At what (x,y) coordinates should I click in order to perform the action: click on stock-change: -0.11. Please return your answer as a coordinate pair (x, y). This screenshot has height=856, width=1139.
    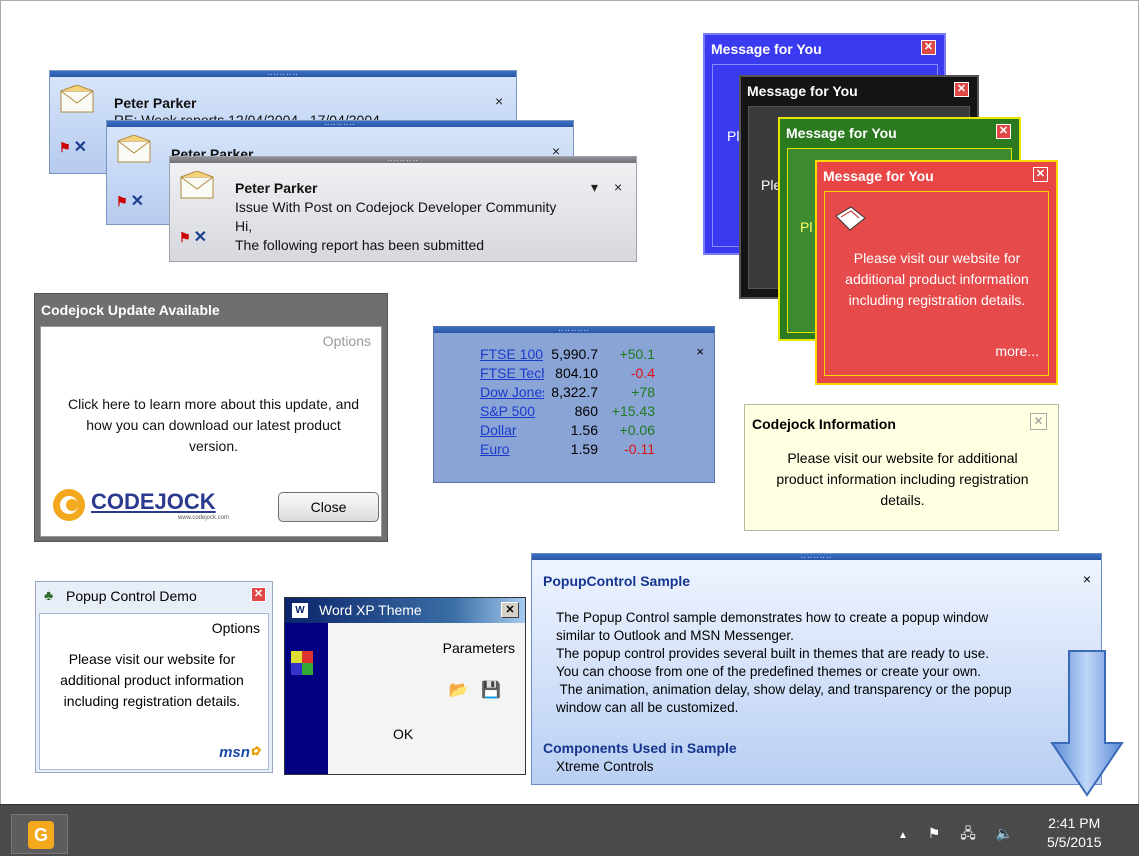
    Looking at the image, I should click on (639, 448).